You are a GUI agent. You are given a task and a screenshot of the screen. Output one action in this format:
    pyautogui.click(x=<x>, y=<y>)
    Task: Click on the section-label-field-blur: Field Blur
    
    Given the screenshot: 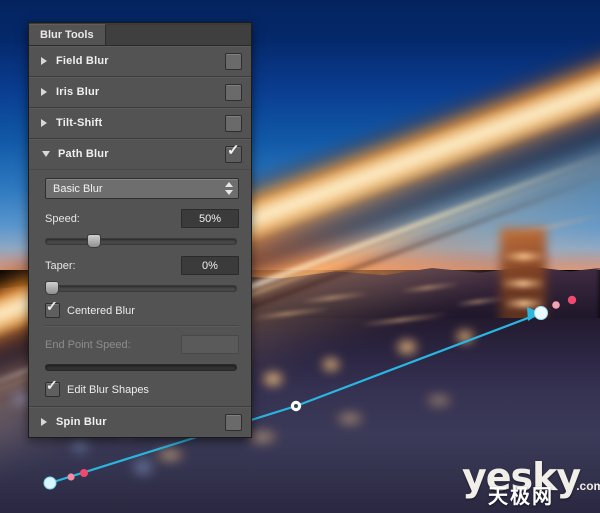 What is the action you would take?
    pyautogui.click(x=82, y=61)
    